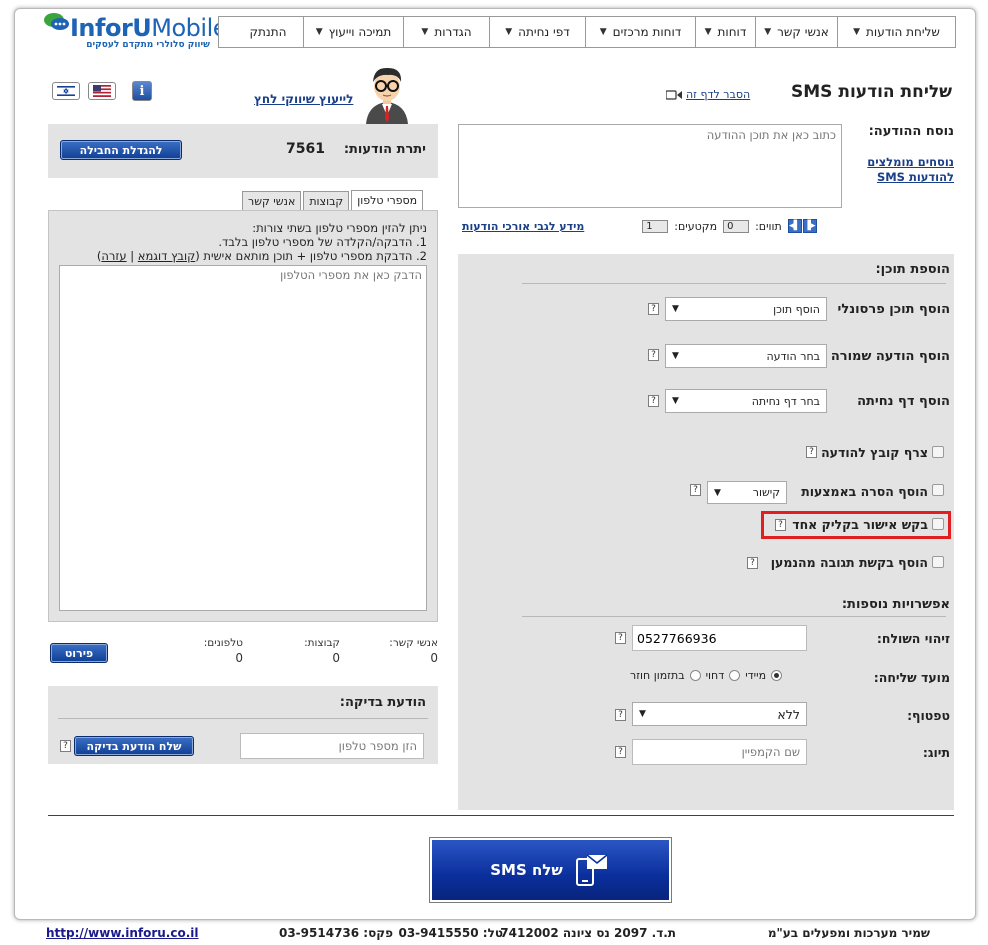 The width and height of the screenshot is (988, 945). I want to click on menu-item: דפי נחיתה ▼, so click(537, 32).